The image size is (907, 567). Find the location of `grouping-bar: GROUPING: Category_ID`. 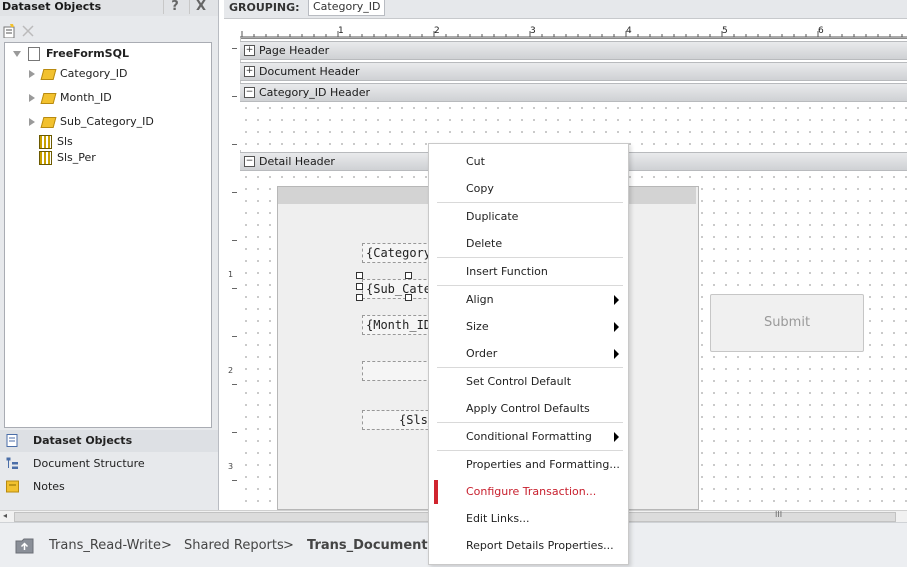

grouping-bar: GROUPING: Category_ID is located at coordinates (565, 9).